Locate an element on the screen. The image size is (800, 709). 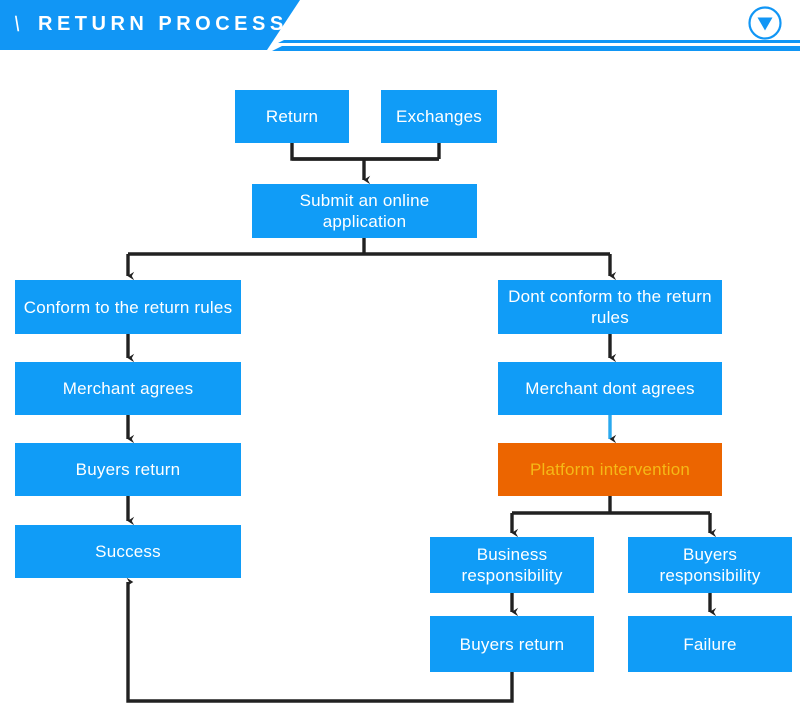
node-buyers-responsibility: Buyers responsibility is located at coordinates (710, 565).